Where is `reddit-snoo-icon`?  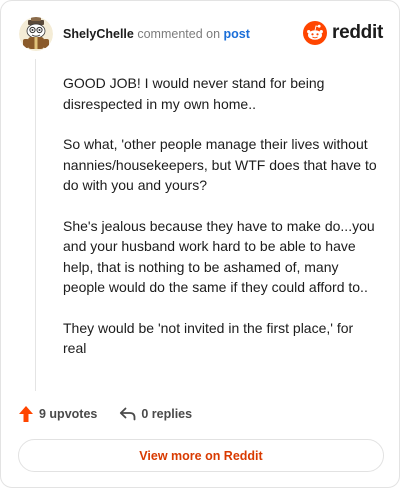
reddit-snoo-icon is located at coordinates (315, 33).